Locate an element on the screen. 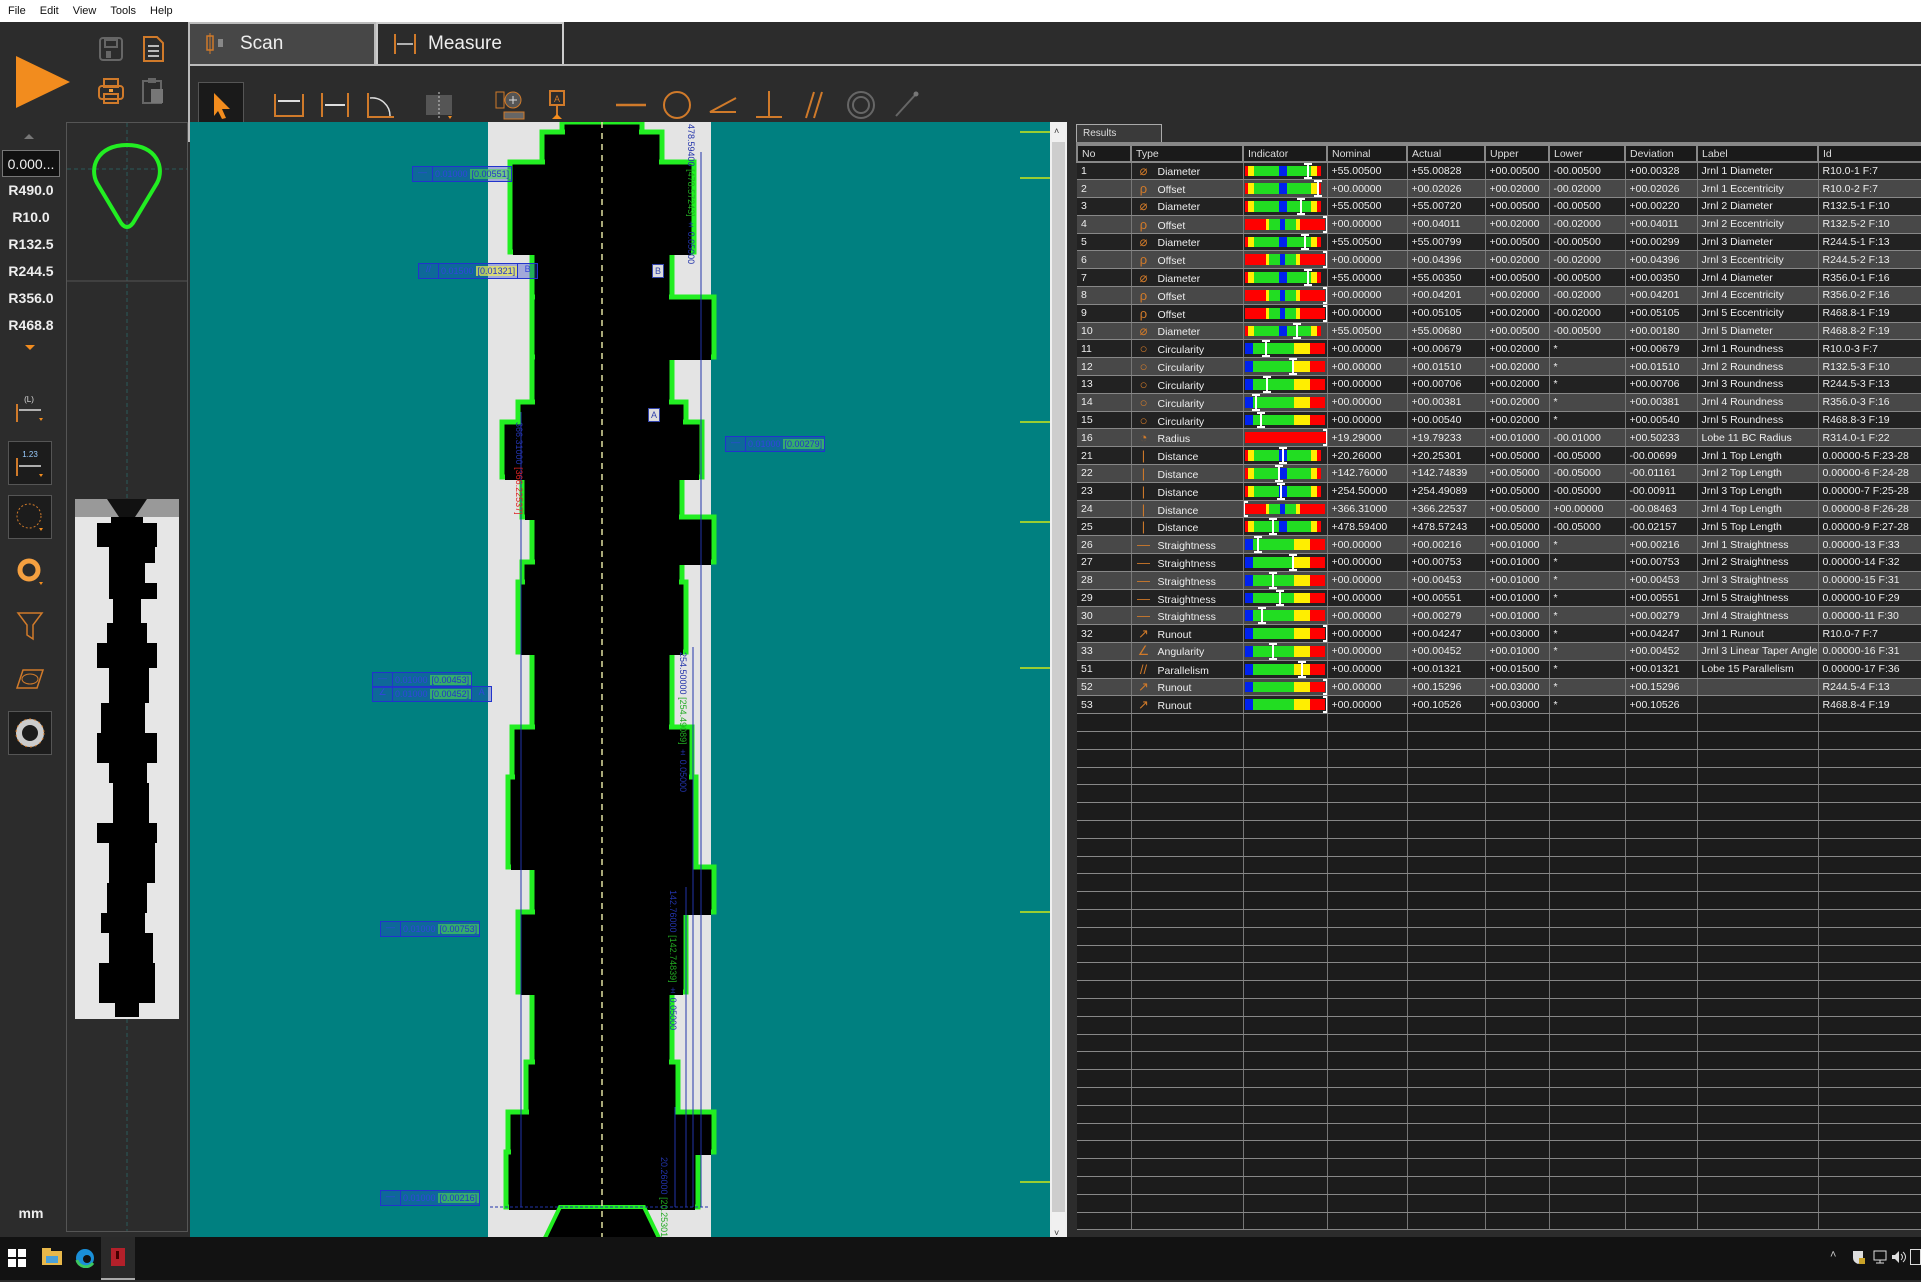  indicator-segment is located at coordinates (1318, 384).